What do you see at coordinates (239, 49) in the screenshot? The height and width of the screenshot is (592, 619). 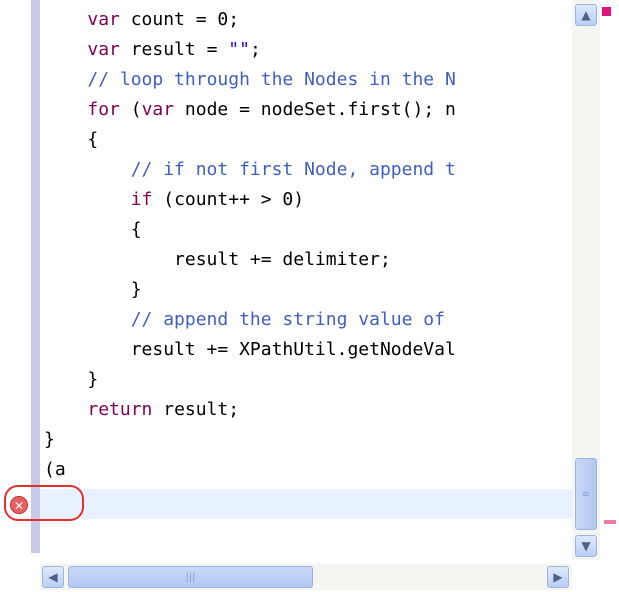 I see `string-token: ""` at bounding box center [239, 49].